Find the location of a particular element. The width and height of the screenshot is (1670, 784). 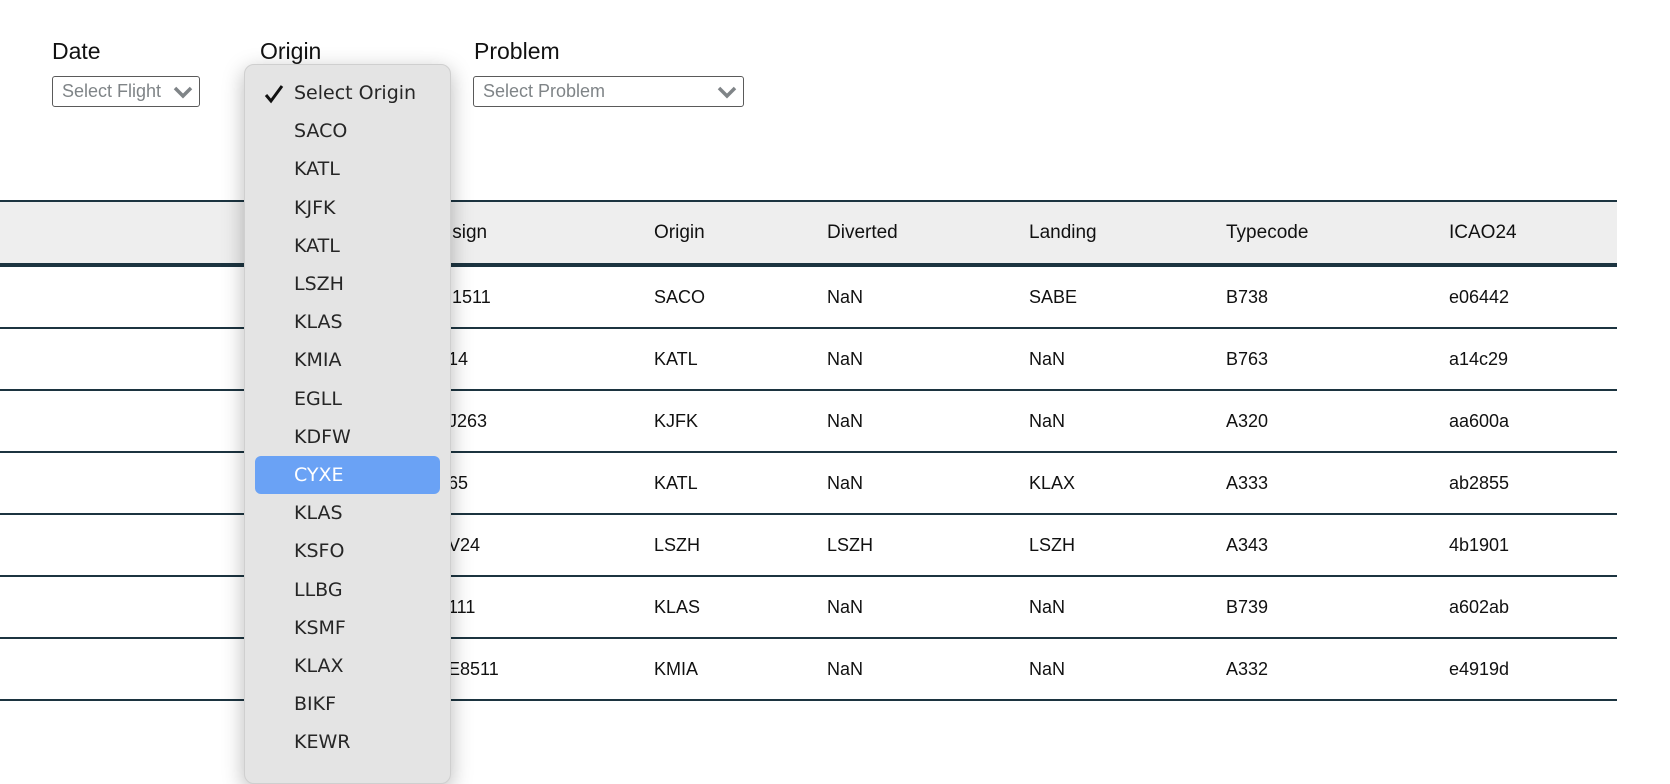

table-cell: e4919d is located at coordinates (1479, 668).